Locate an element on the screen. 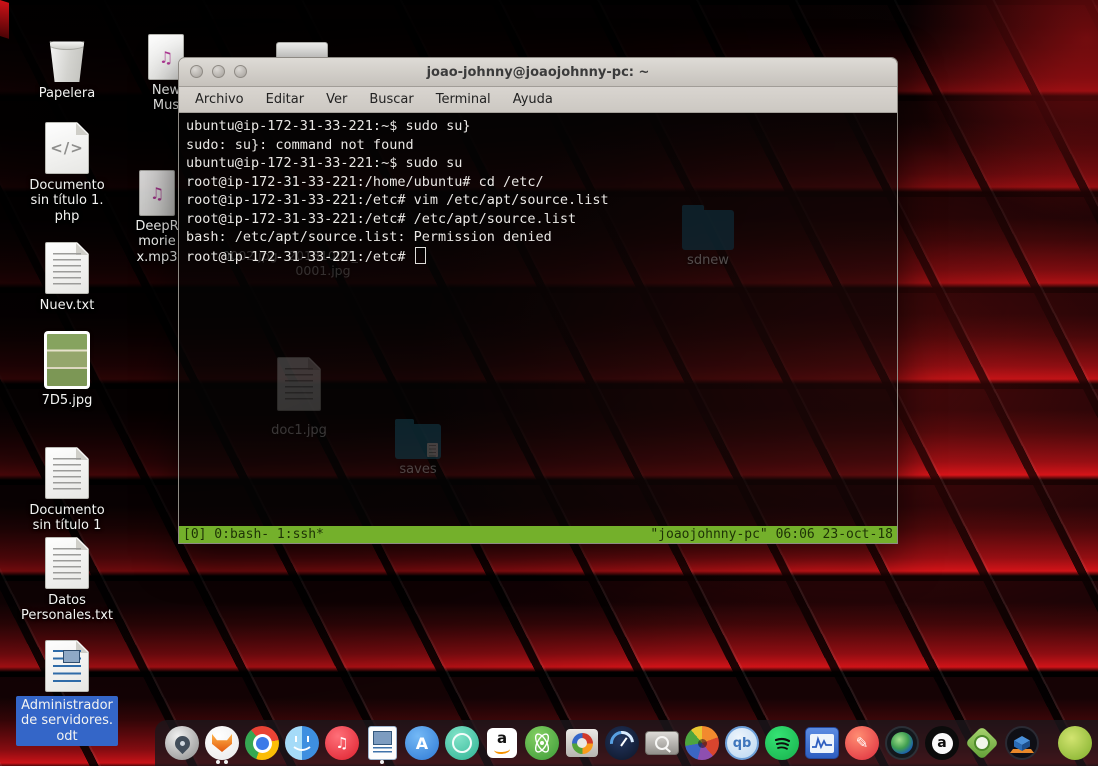  green-diamond-icon is located at coordinates (982, 743).